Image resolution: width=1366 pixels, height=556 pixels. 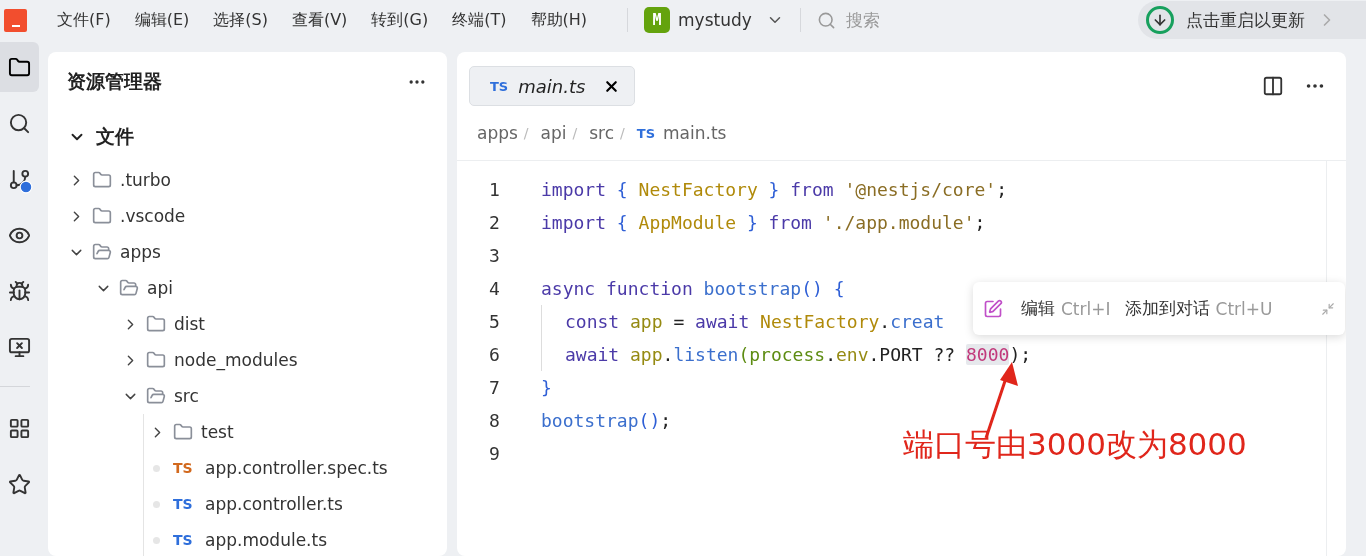 I want to click on download-icon, so click(x=1160, y=20).